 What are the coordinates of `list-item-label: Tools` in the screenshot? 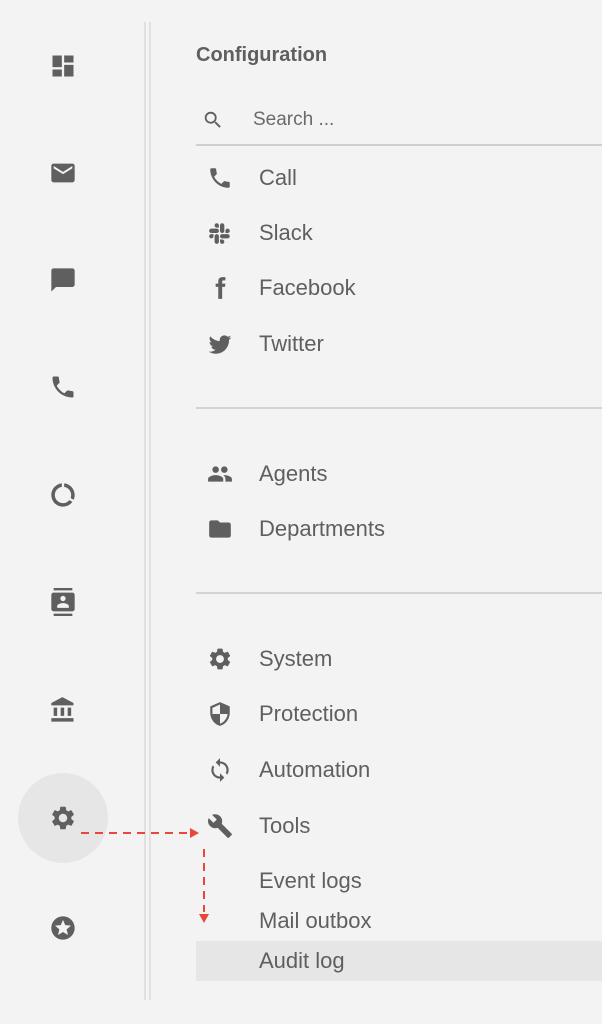 It's located at (285, 825).